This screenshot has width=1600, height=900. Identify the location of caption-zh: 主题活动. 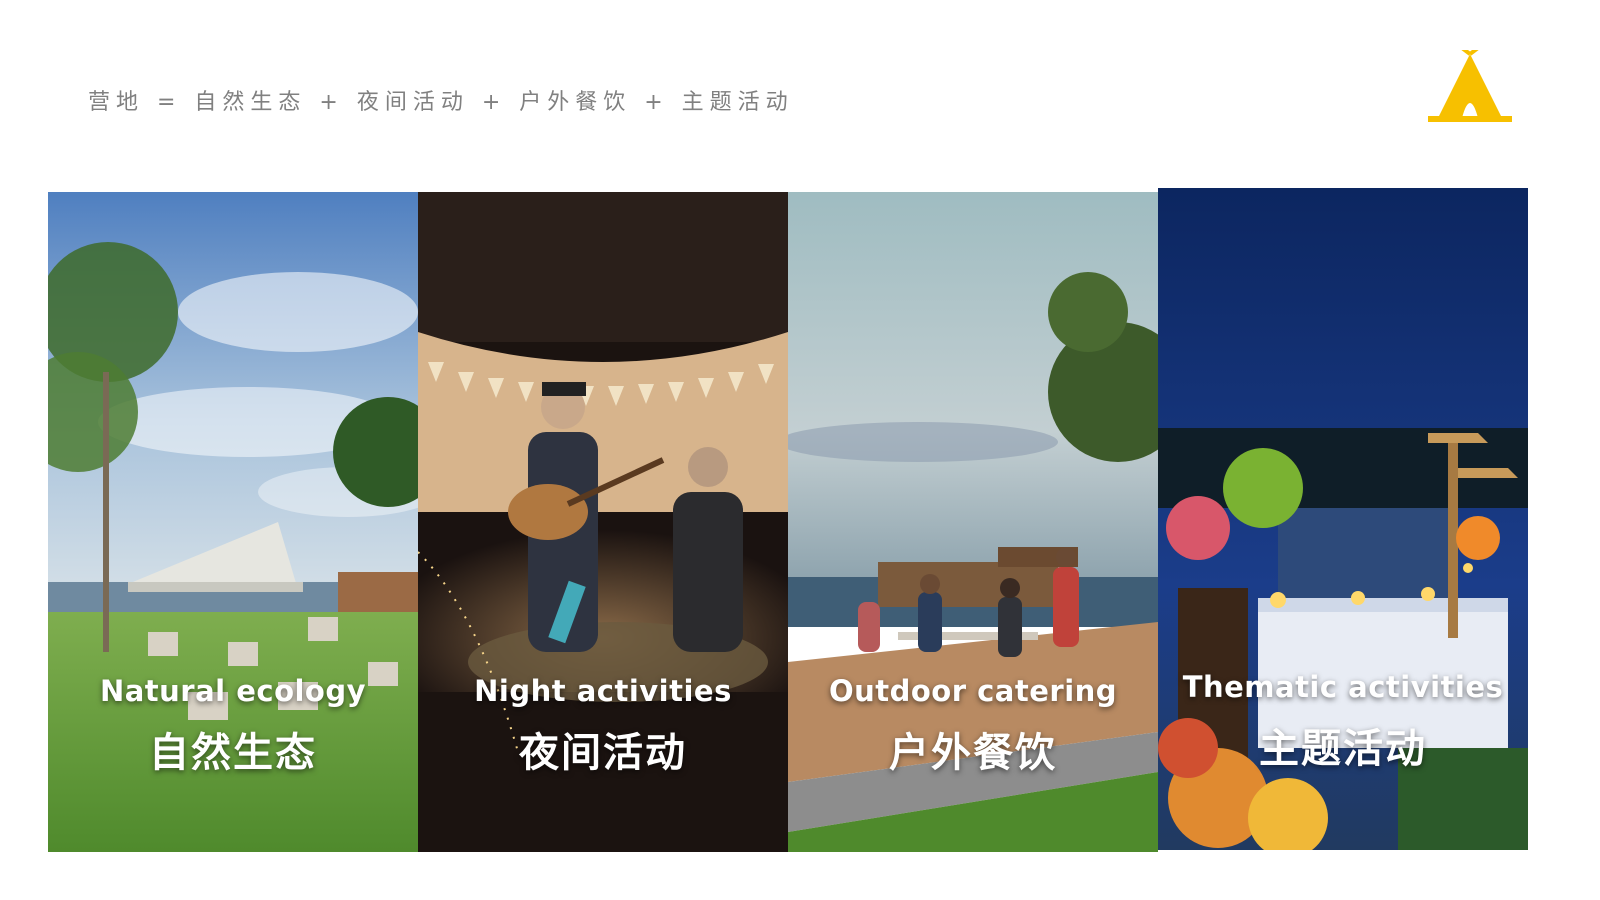
(1343, 749).